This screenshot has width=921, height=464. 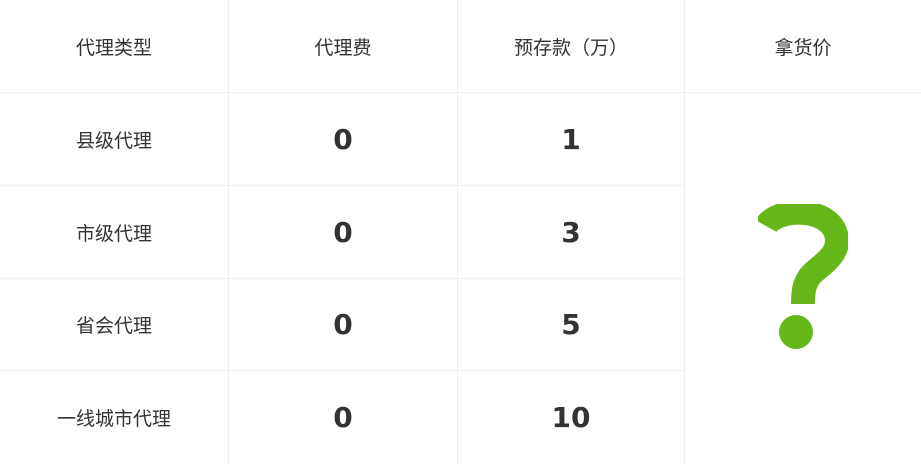 What do you see at coordinates (343, 46) in the screenshot?
I see `header-agent-fee: 代理费` at bounding box center [343, 46].